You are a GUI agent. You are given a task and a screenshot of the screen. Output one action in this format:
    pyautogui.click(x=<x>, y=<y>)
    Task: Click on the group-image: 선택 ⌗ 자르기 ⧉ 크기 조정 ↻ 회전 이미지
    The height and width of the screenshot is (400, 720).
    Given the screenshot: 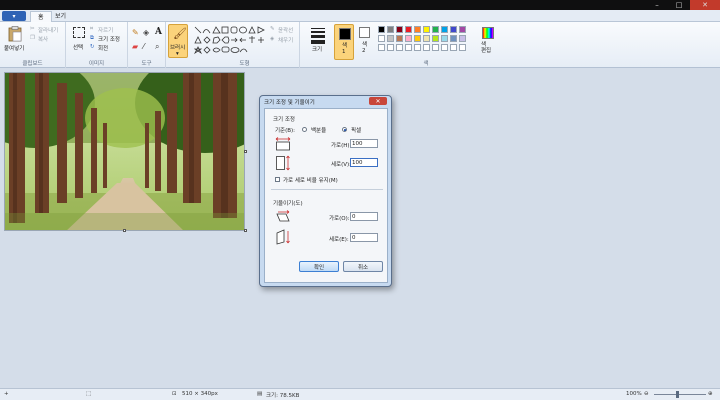 What is the action you would take?
    pyautogui.click(x=97, y=45)
    